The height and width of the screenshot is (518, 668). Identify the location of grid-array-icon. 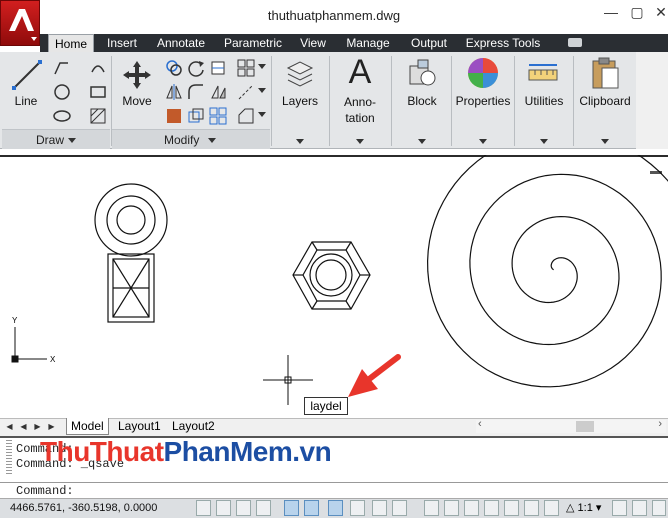
(218, 116).